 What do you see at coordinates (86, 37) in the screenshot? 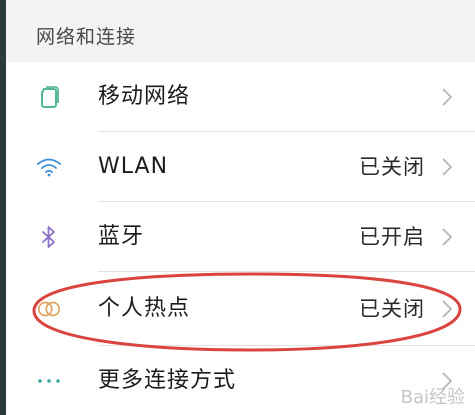
I see `section-title: 网络和连接` at bounding box center [86, 37].